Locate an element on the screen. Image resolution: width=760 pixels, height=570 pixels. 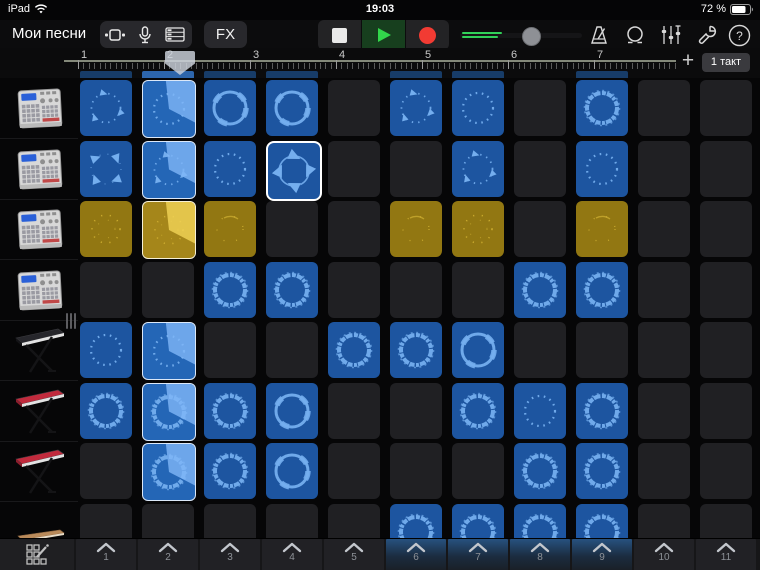
live-loops-grid-icon is located at coordinates (115, 34).